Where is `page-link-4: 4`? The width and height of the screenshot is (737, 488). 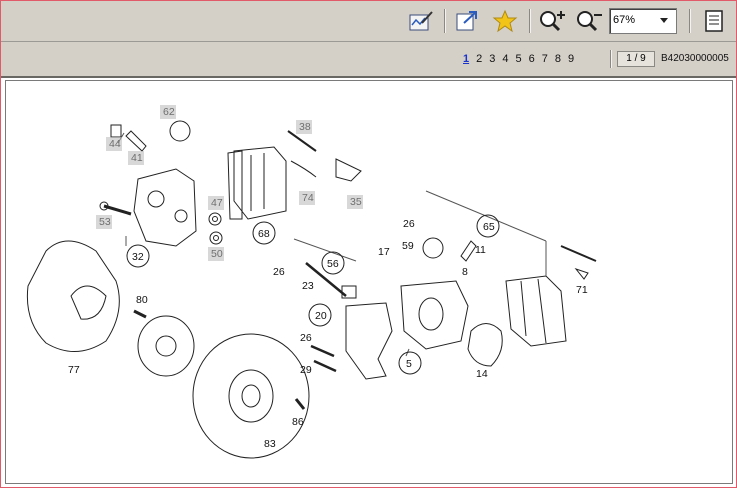 page-link-4: 4 is located at coordinates (505, 59).